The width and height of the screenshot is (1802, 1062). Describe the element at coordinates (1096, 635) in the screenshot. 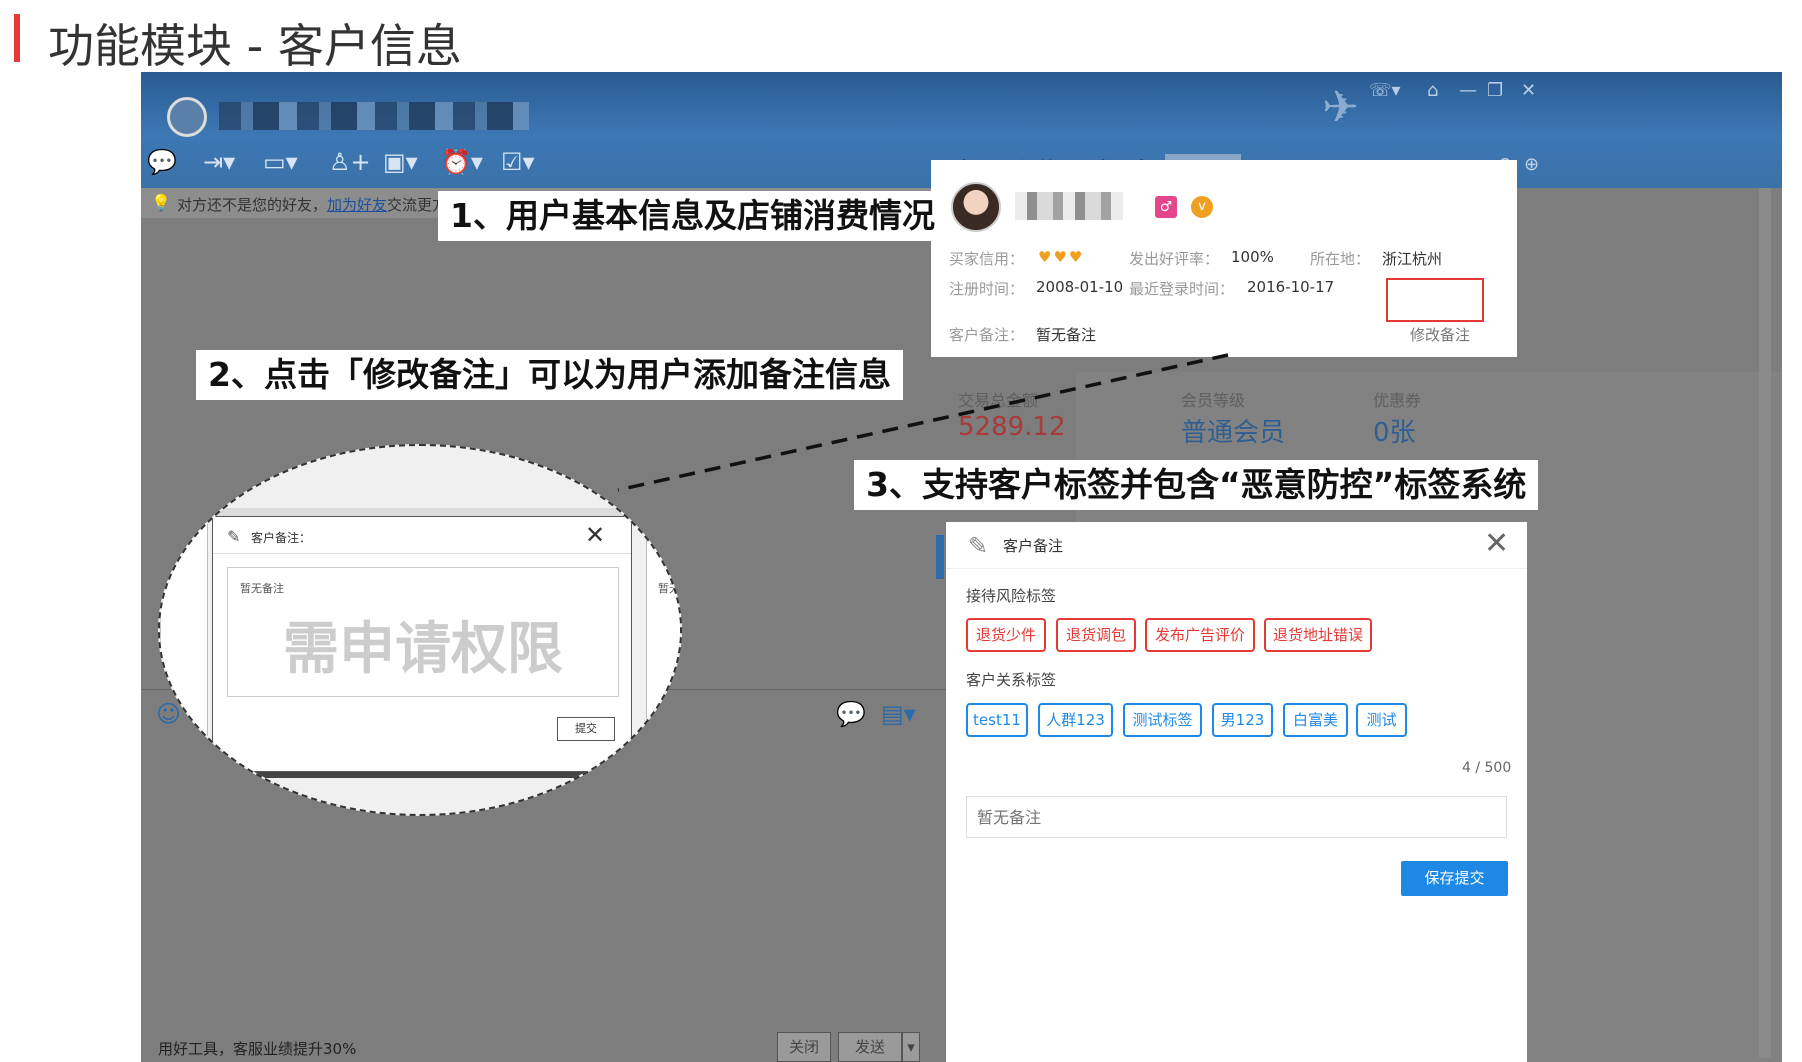

I see `risk-tag: 退货调包` at that location.